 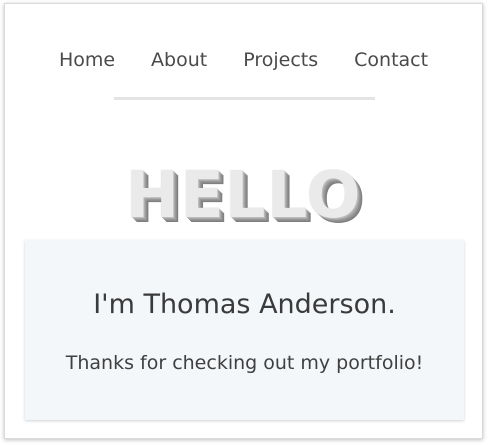 I want to click on intro-title: I'm Thomas Anderson., so click(x=244, y=304).